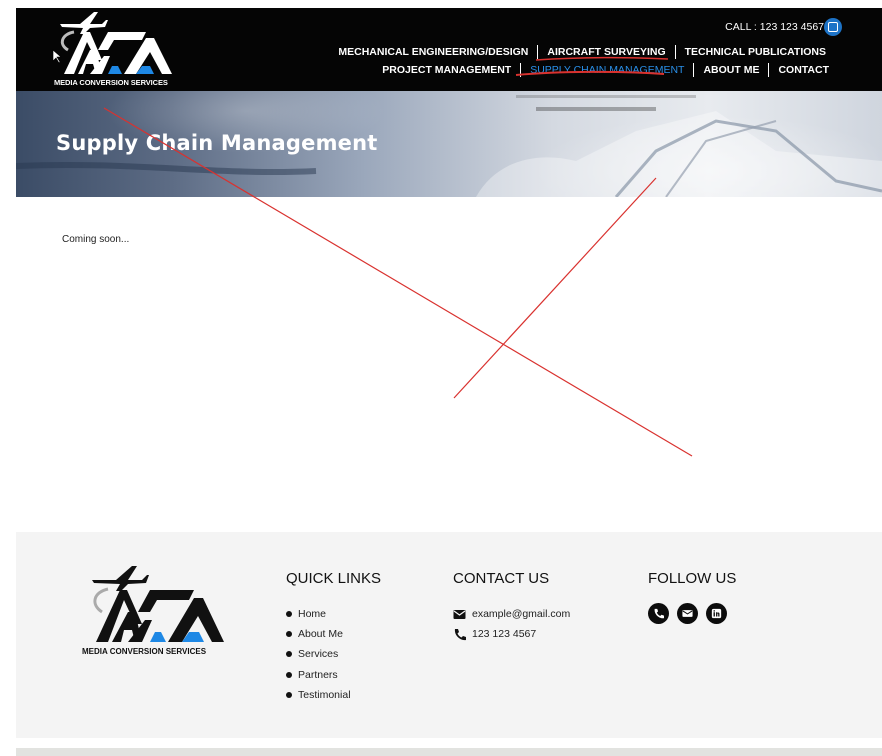 This screenshot has width=882, height=756. Describe the element at coordinates (555, 288) in the screenshot. I see `annotation-cross-line` at that location.